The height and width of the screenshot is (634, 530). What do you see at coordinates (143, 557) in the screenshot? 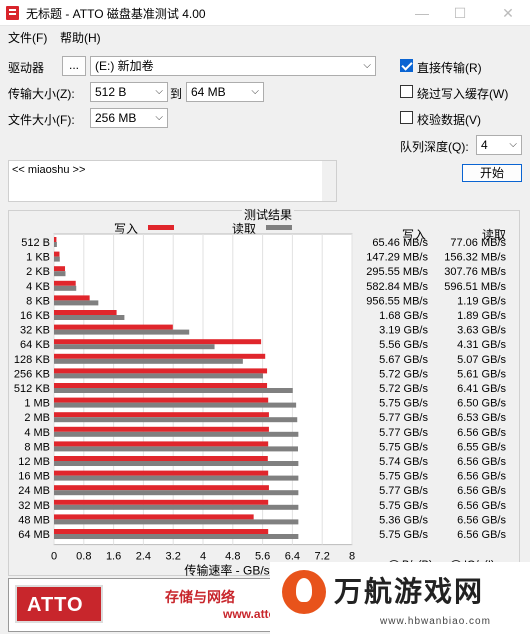
I see `x-tick-label: 2.4` at bounding box center [143, 557].